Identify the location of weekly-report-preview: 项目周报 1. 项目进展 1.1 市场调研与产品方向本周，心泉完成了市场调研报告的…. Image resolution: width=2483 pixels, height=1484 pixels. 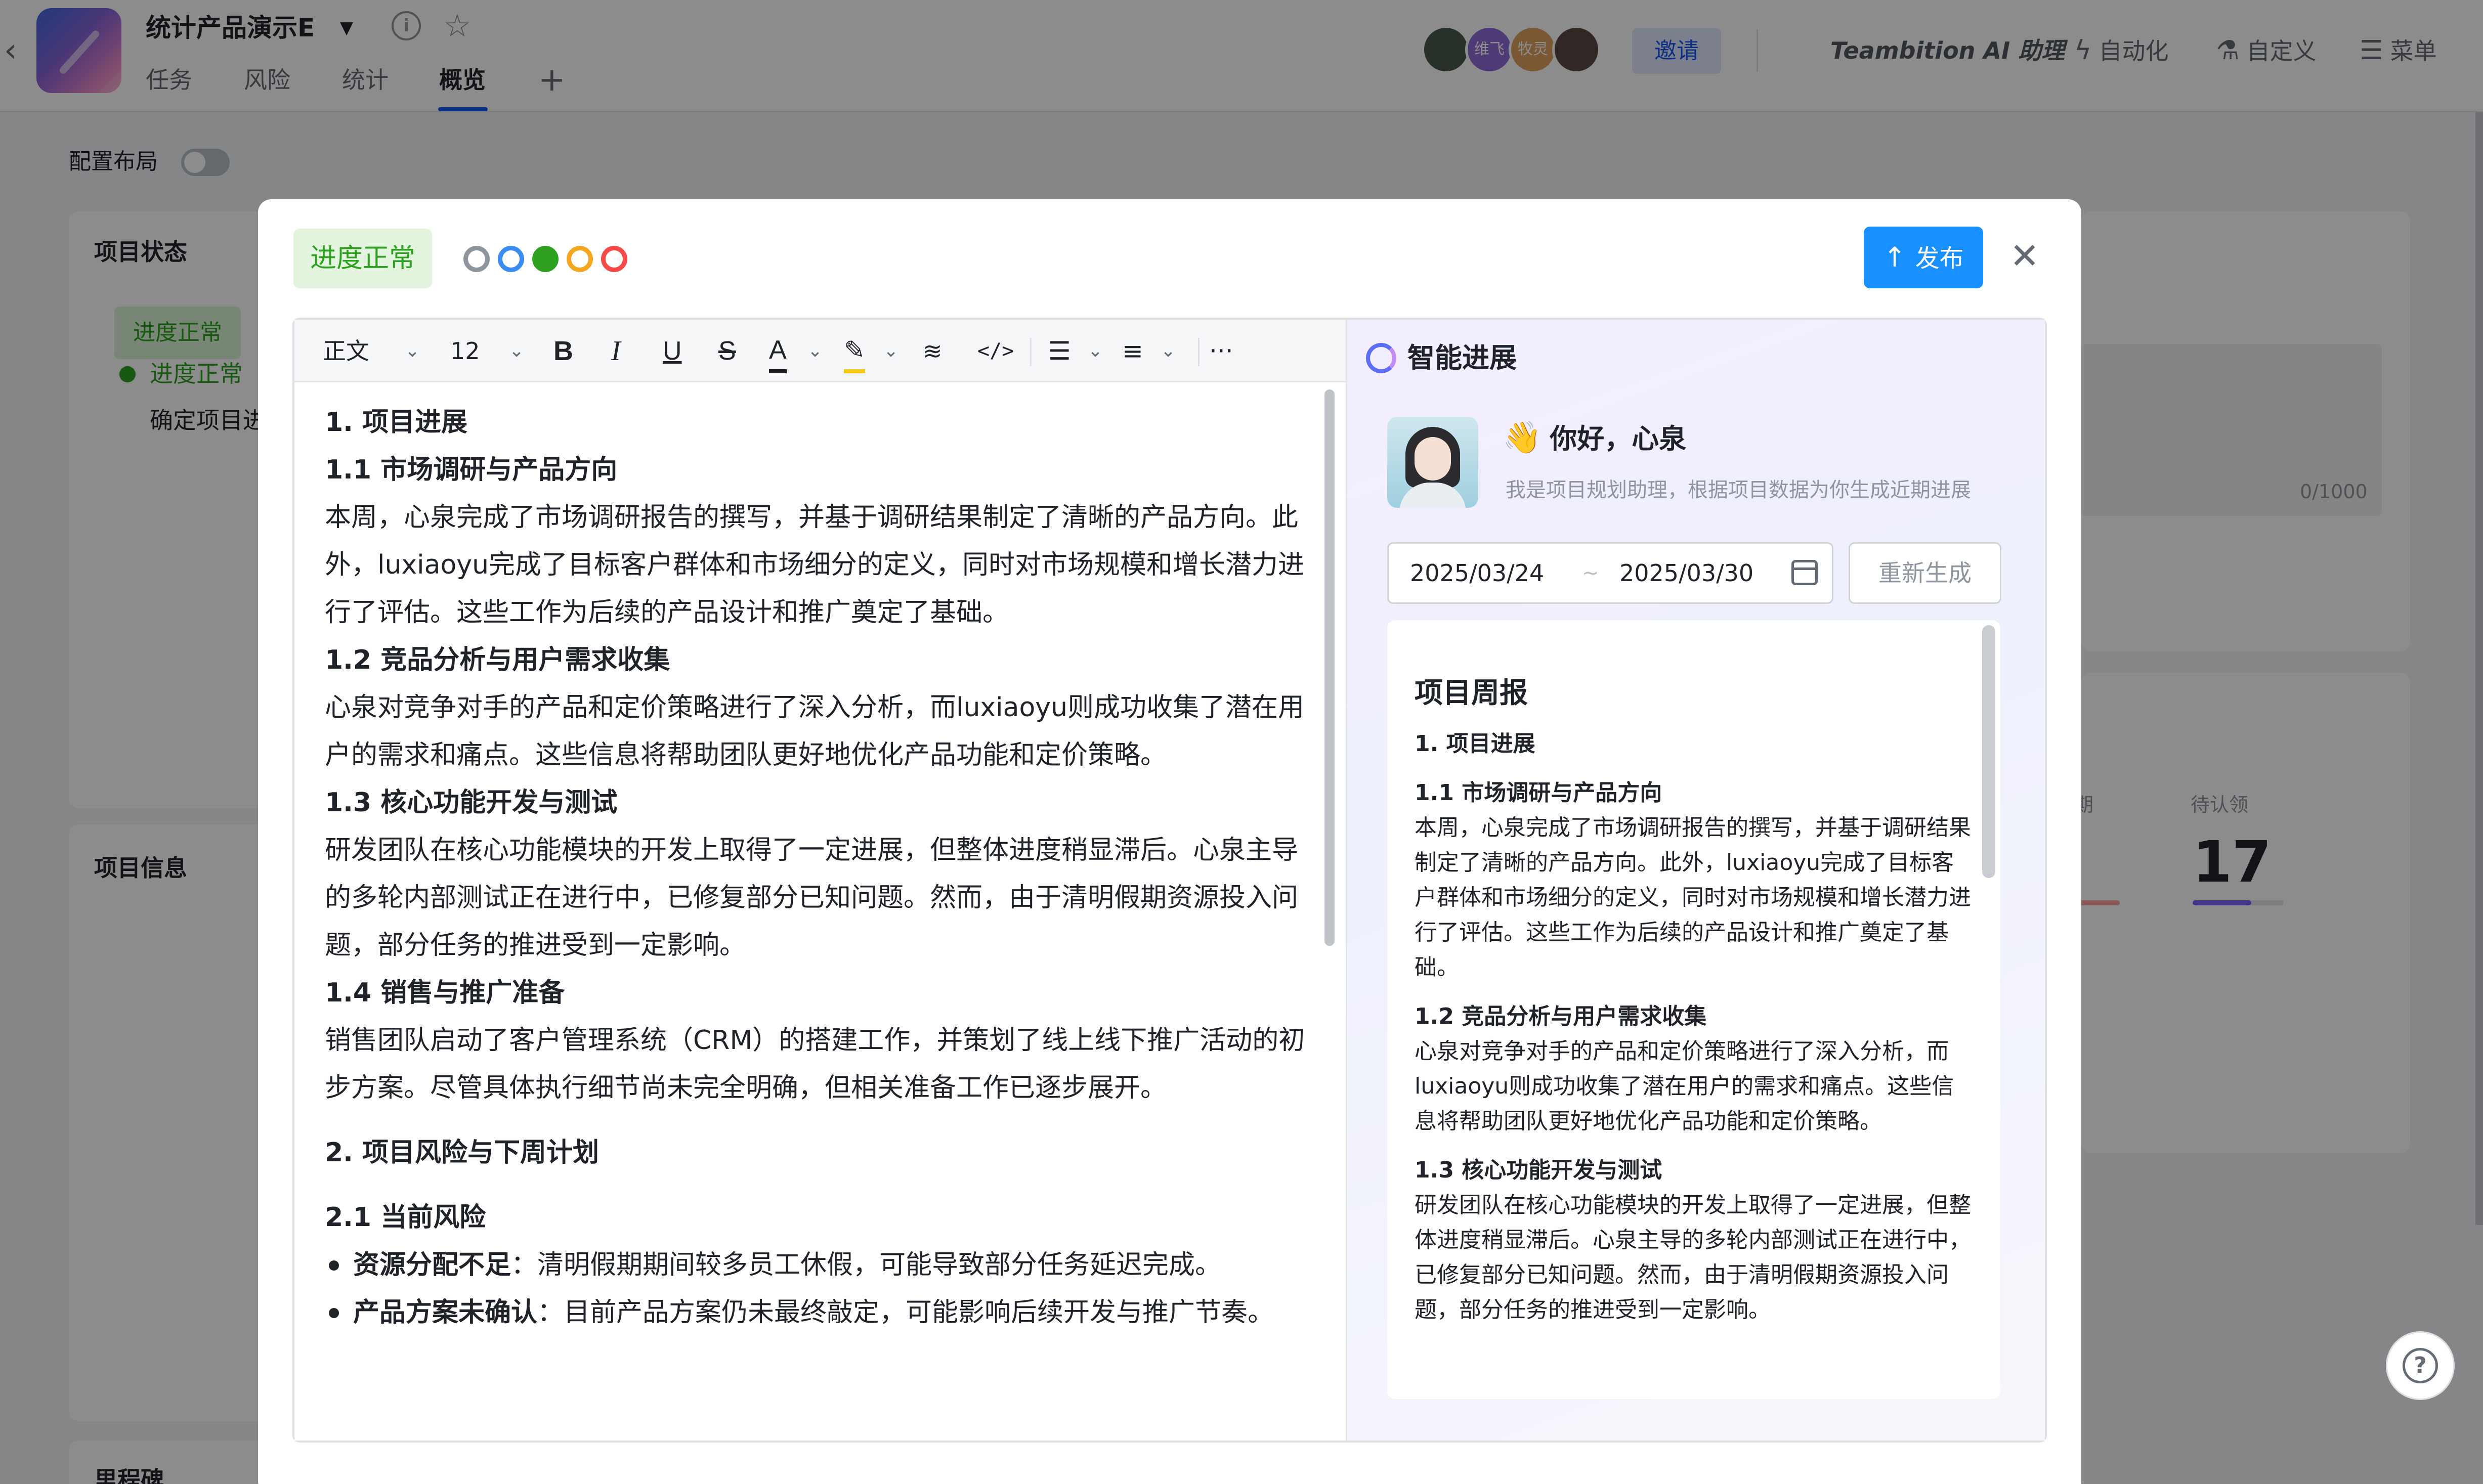
(1693, 1009).